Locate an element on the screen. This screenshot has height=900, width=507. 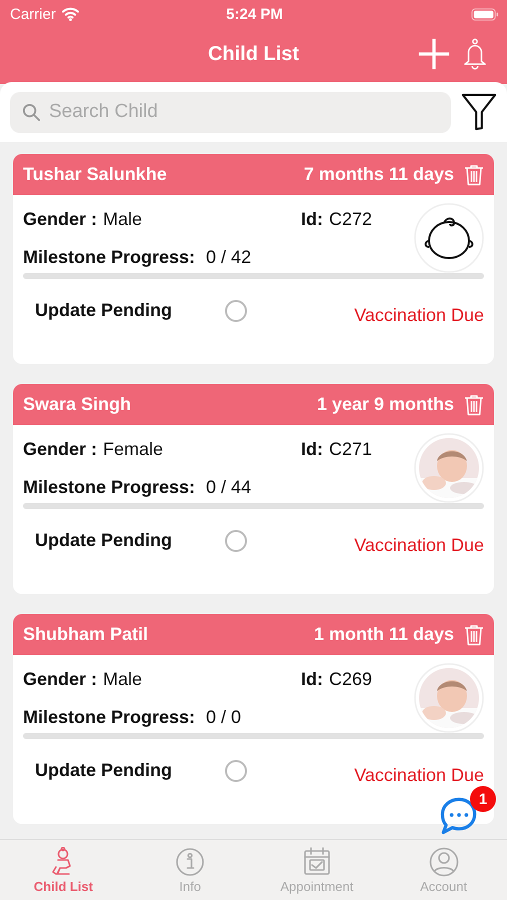
info-icon is located at coordinates (190, 861).